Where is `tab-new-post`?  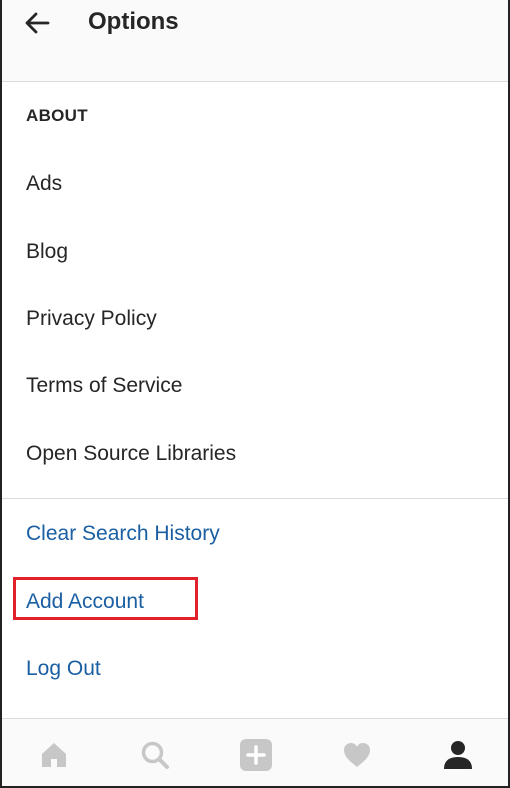 tab-new-post is located at coordinates (256, 755).